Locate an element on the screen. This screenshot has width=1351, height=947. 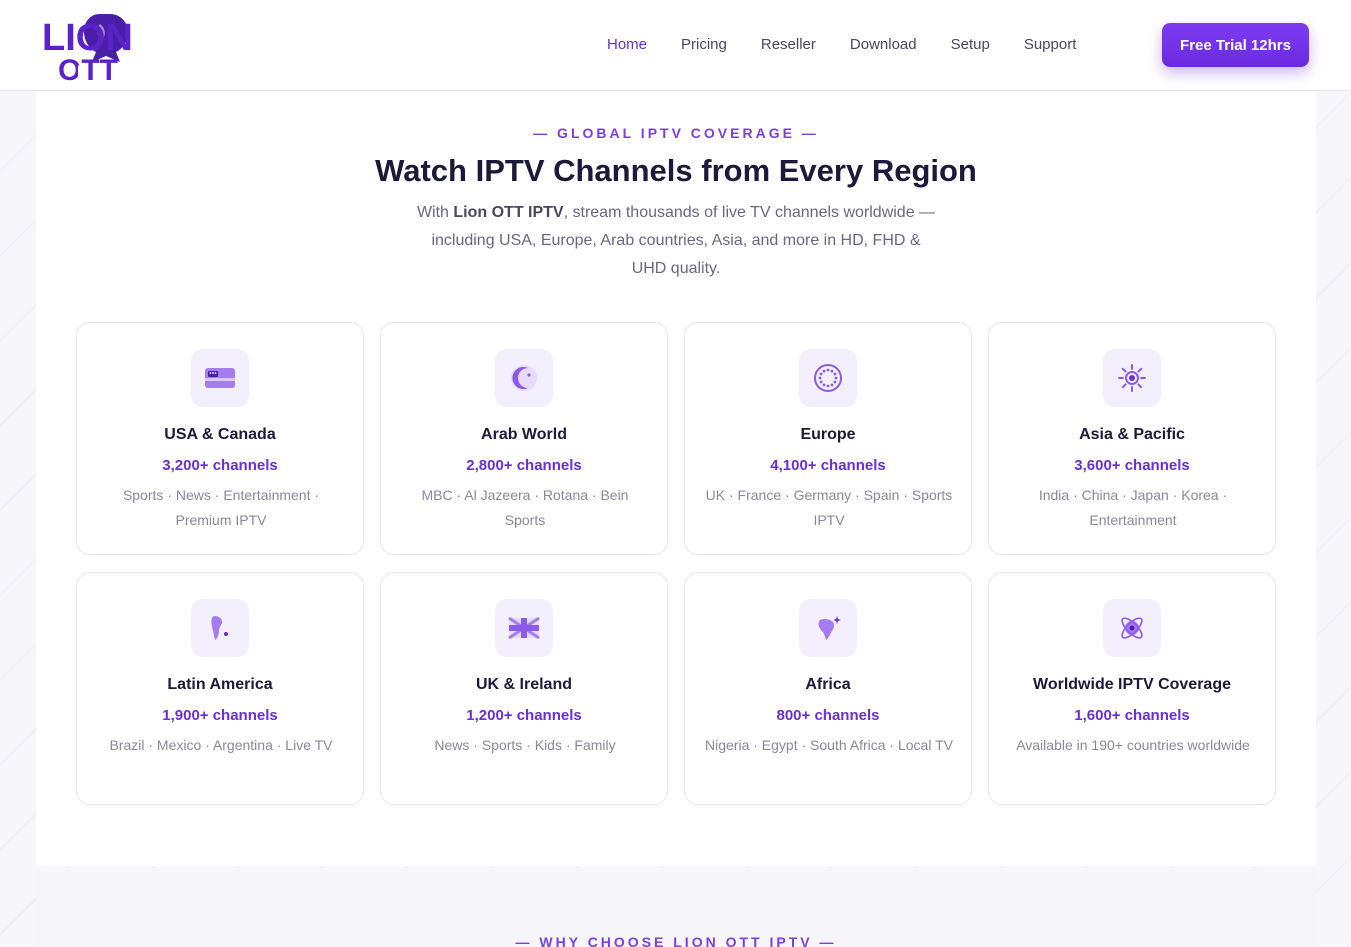
lion-ott-logo: LION OTT is located at coordinates (105, 48).